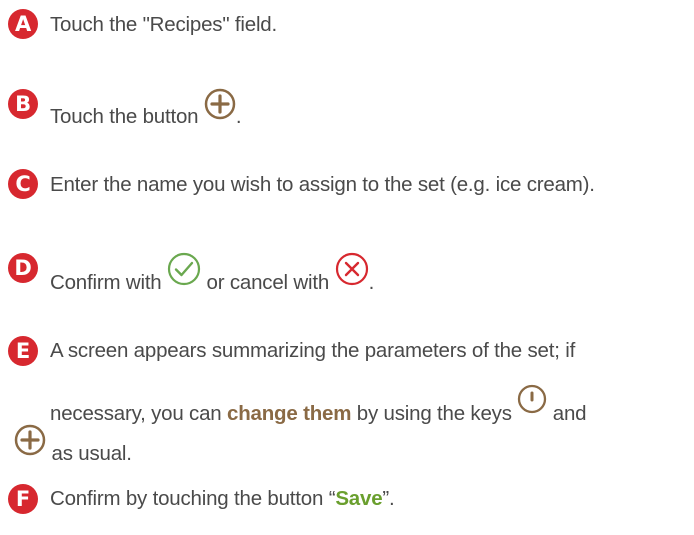 The height and width of the screenshot is (535, 694). Describe the element at coordinates (23, 24) in the screenshot. I see `step-badge-a: A` at that location.